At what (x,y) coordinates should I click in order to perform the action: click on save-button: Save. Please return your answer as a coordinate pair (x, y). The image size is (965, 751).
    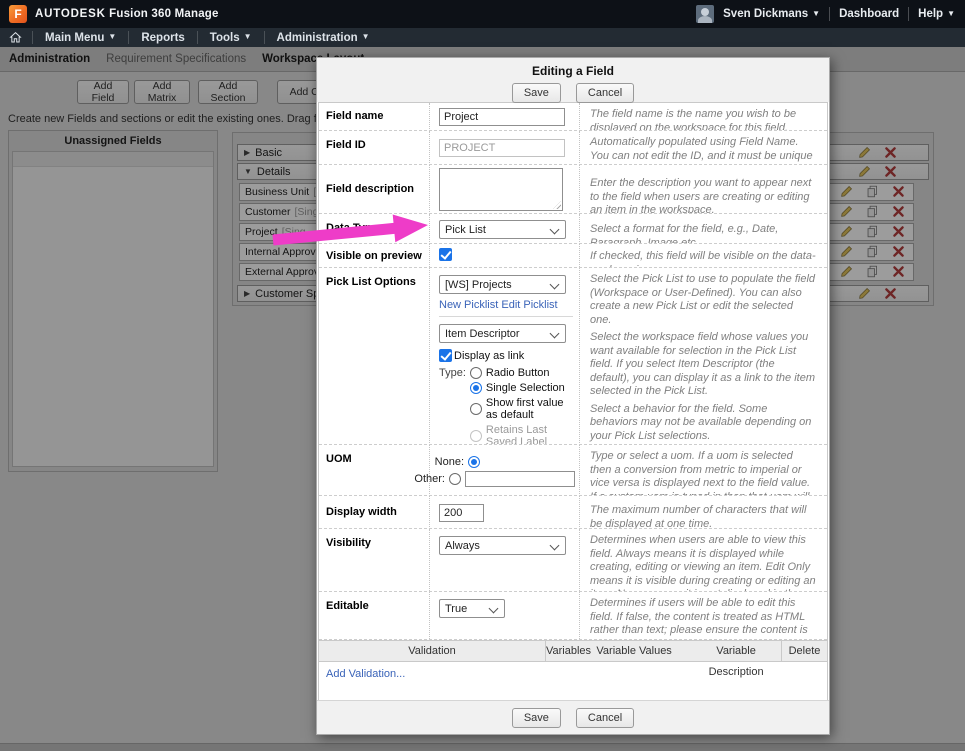
    Looking at the image, I should click on (536, 93).